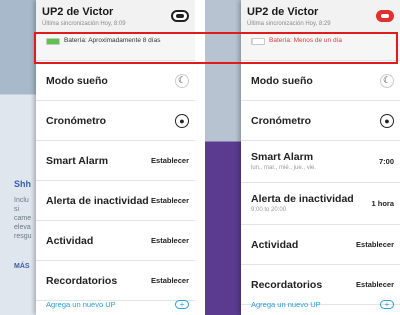 The height and width of the screenshot is (315, 400). I want to click on battery-status: Batería: Menos de un día, so click(305, 40).